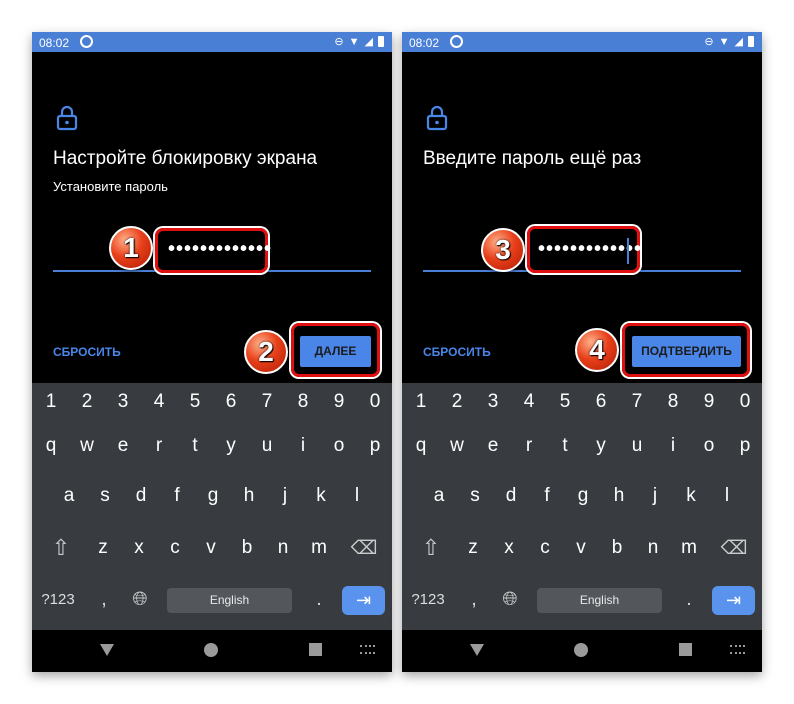  What do you see at coordinates (220, 249) in the screenshot?
I see `password-input: •••••••••••••` at bounding box center [220, 249].